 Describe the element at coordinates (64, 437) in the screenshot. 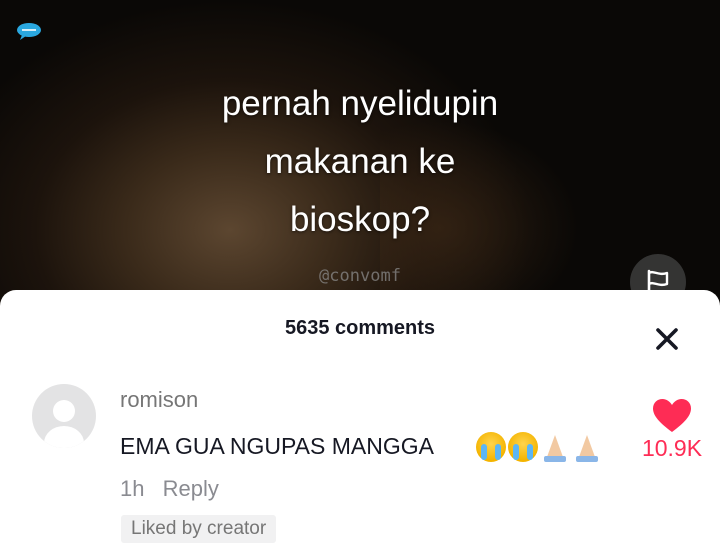

I see `avatar-placeholder-body` at that location.